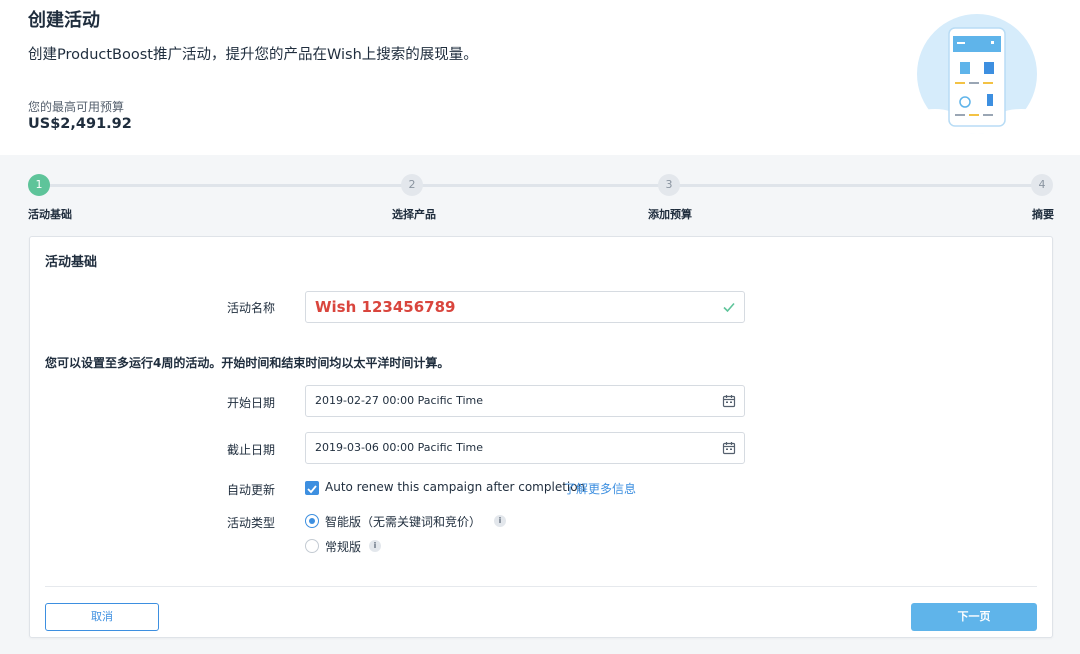  What do you see at coordinates (39, 185) in the screenshot?
I see `step-1-indicator: 1` at bounding box center [39, 185].